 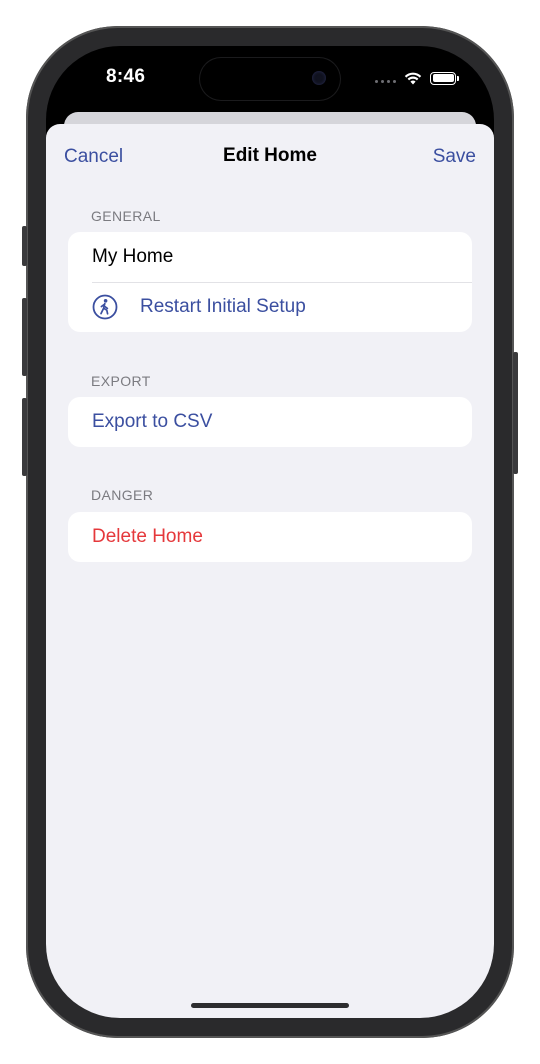 I want to click on home-indicator, so click(x=270, y=1005).